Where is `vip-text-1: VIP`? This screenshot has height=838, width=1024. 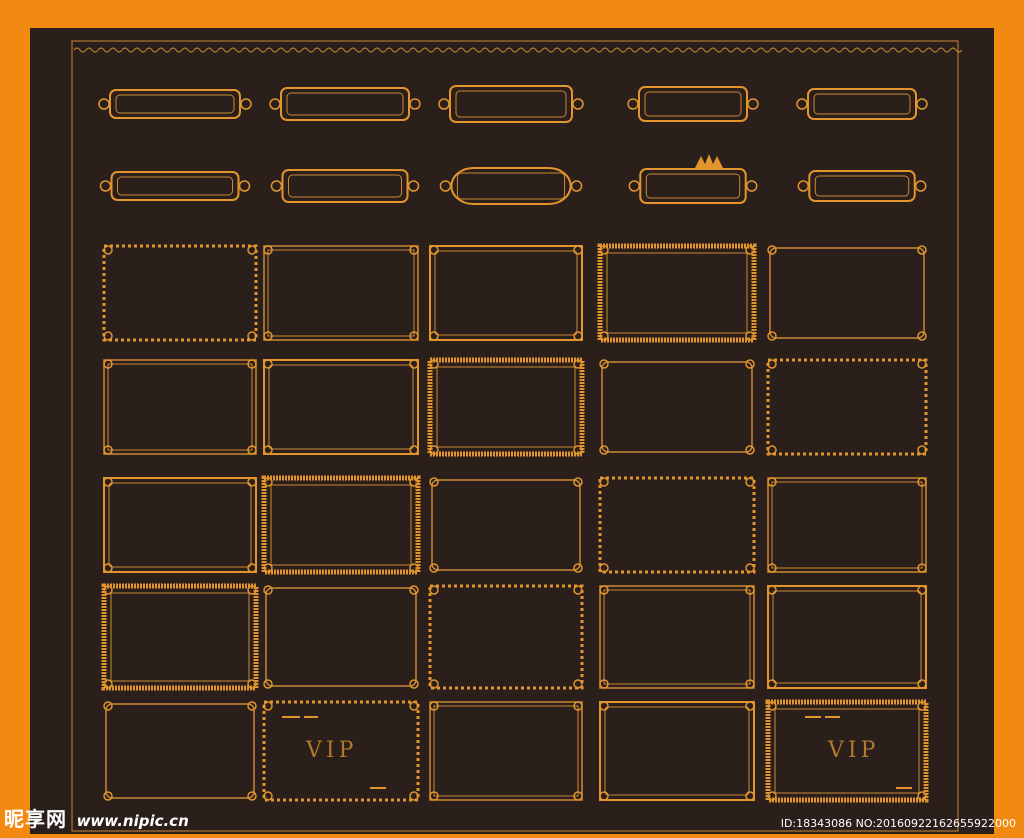 vip-text-1: VIP is located at coordinates (332, 750).